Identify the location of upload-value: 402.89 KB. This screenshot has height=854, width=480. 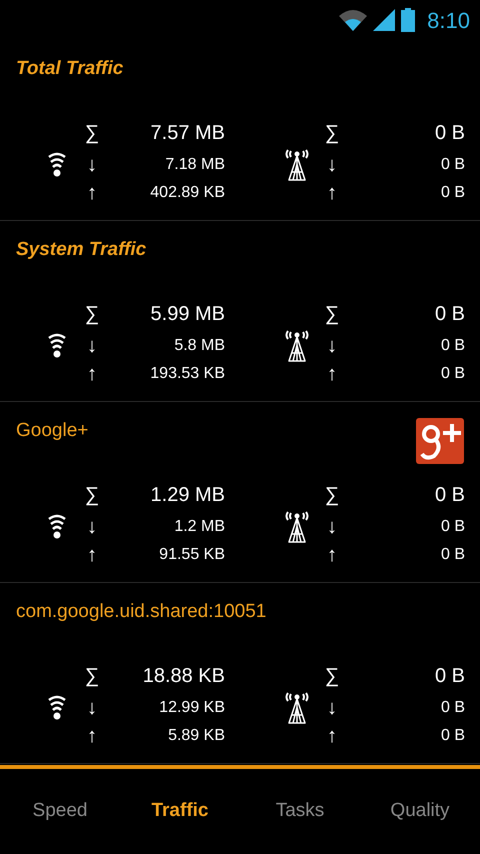
(187, 193).